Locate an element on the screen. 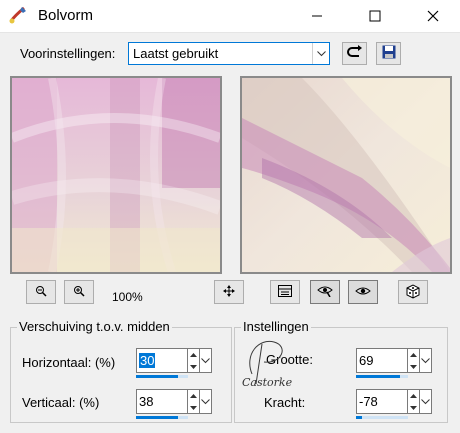 The width and height of the screenshot is (460, 433). presets-dropdown: Laatst gebruikt is located at coordinates (229, 53).